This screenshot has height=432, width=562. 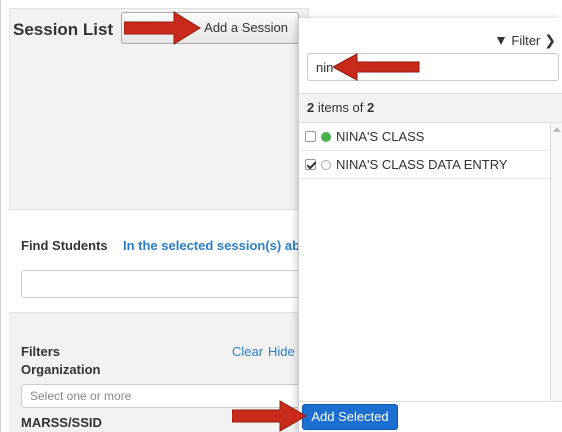 I want to click on find-students-description: In the selected session(s) ab, so click(x=212, y=245).